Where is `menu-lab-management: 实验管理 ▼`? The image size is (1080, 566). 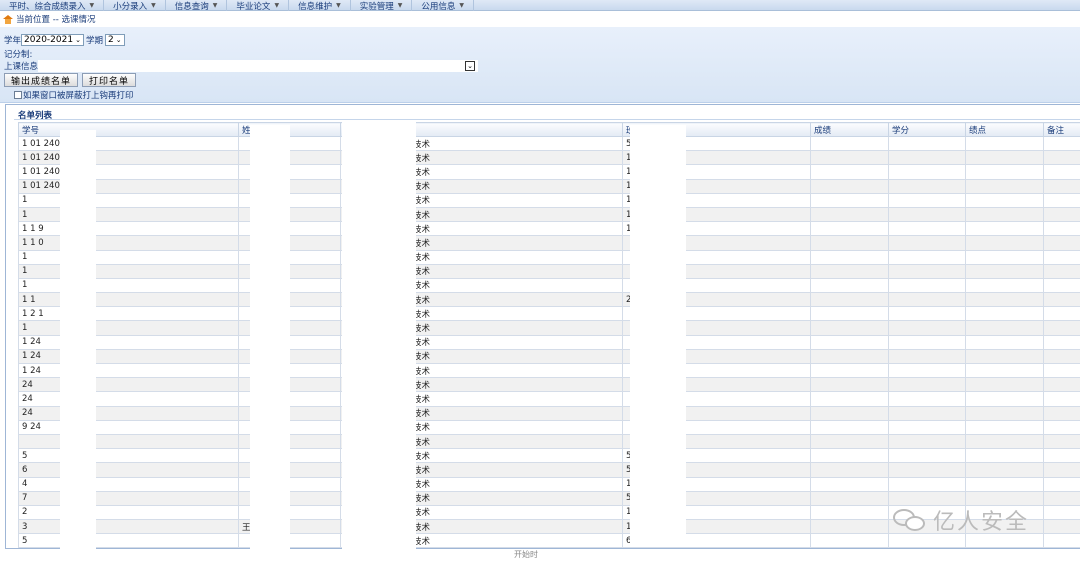 menu-lab-management: 实验管理 ▼ is located at coordinates (382, 6).